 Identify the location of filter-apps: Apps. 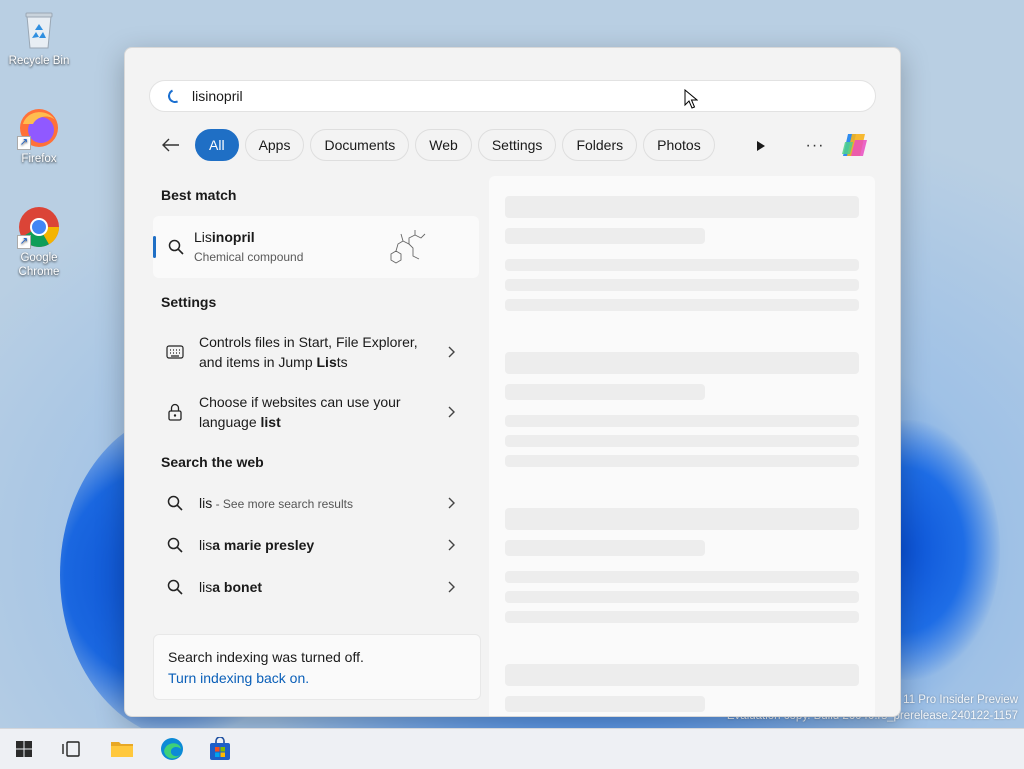
(274, 145).